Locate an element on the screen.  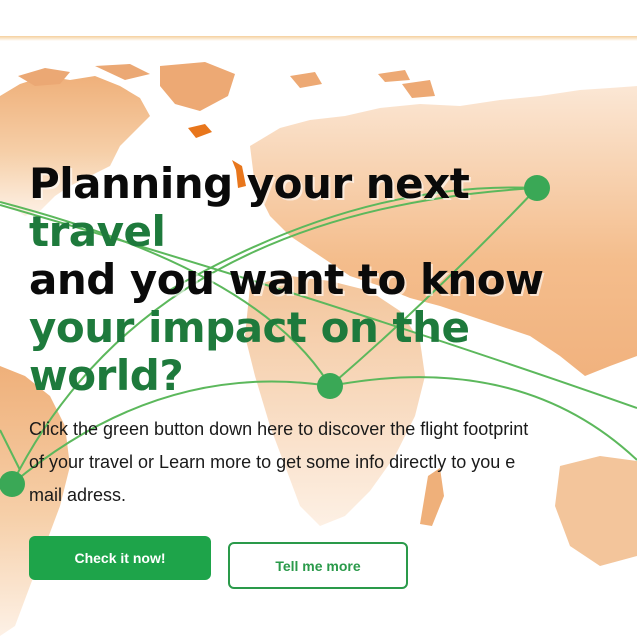
hero-title-line: and you want to know is located at coordinates (286, 279).